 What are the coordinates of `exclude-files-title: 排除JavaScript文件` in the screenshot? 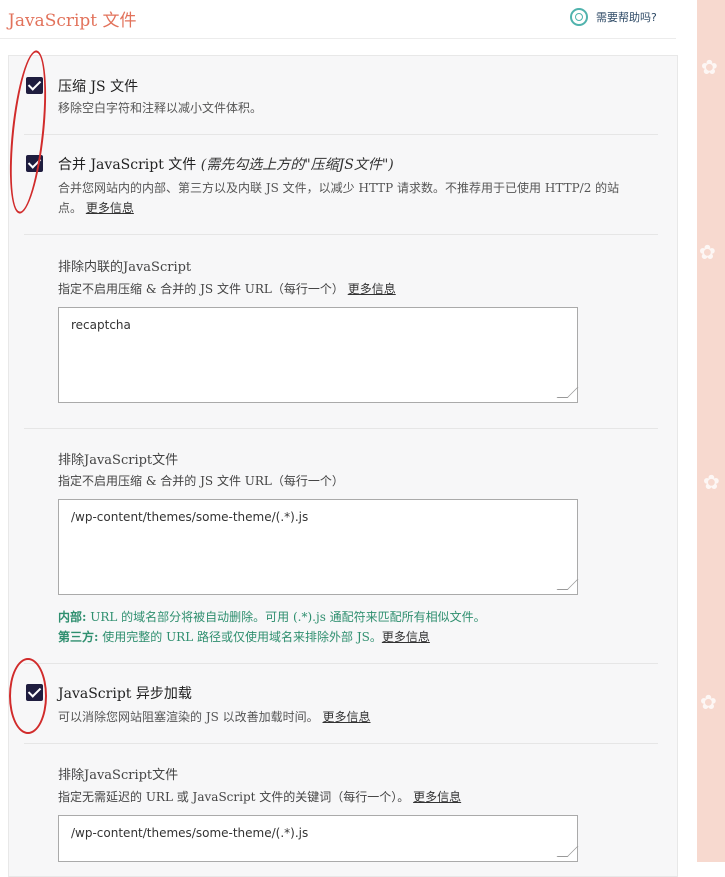 It's located at (118, 460).